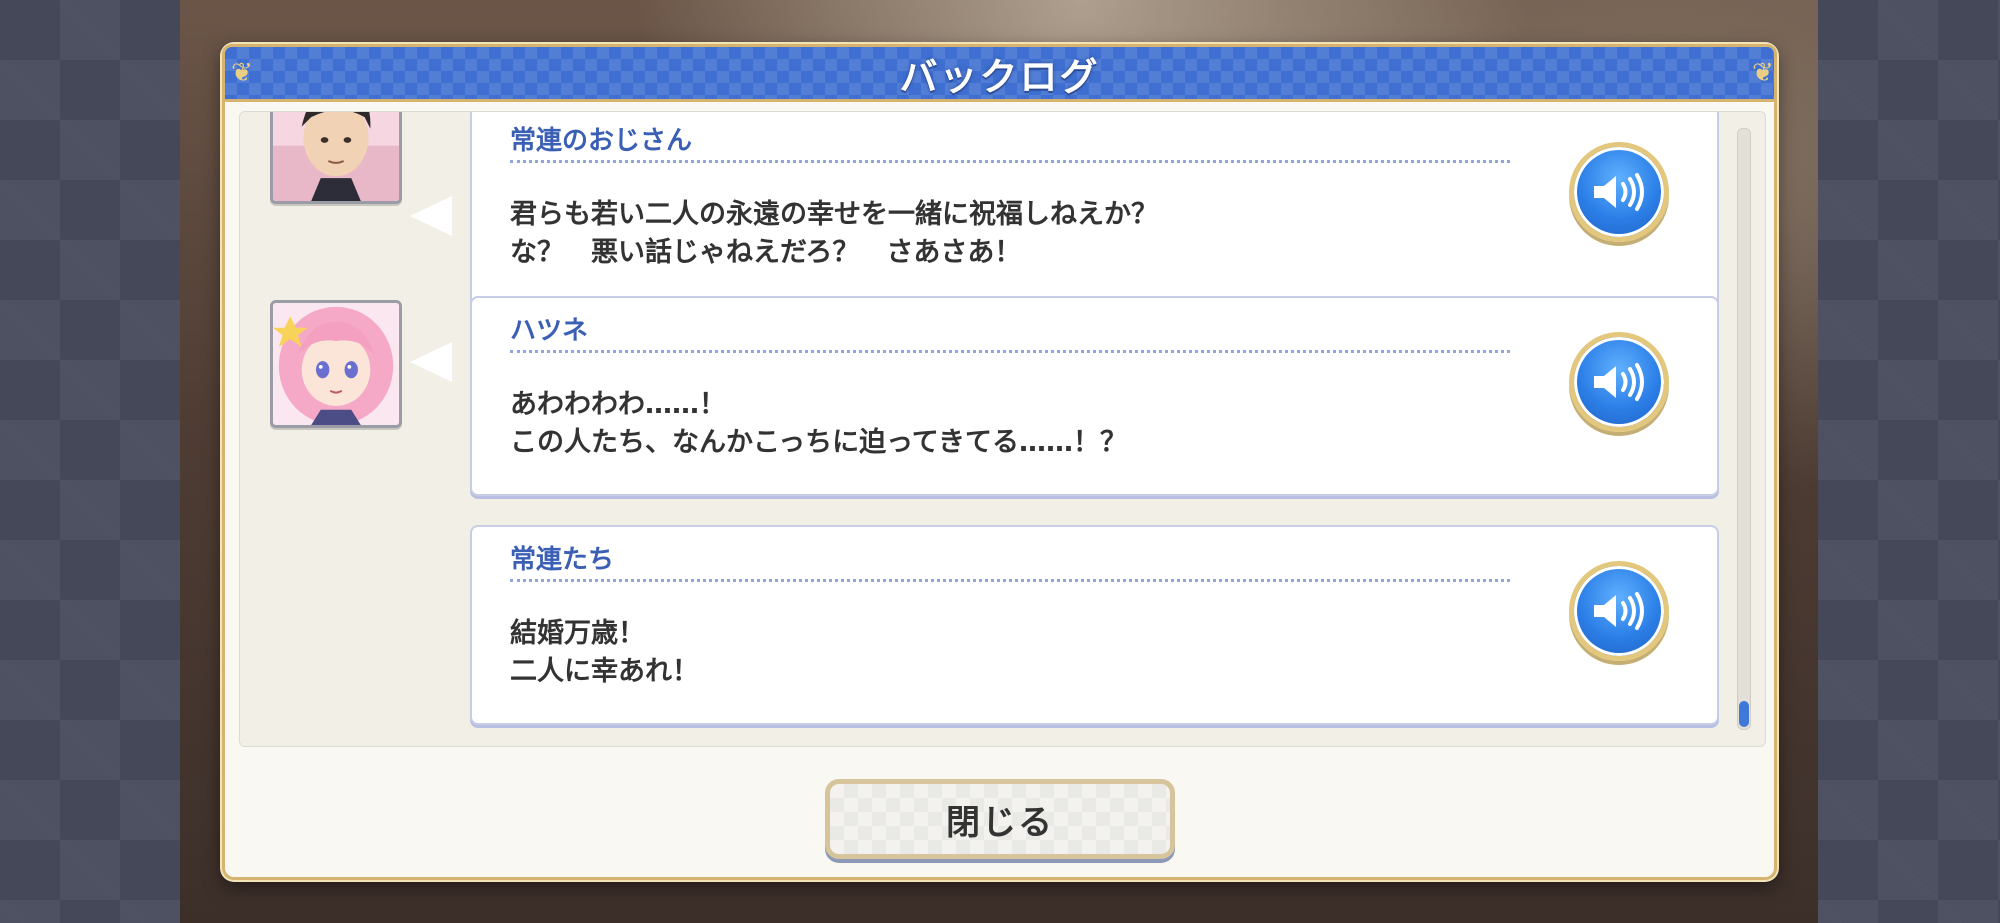  Describe the element at coordinates (1094, 396) in the screenshot. I see `speech-bubble: ハツネ あわわわわ……！ この人たち、なんかこっちに迫ってきてる……！？` at that location.